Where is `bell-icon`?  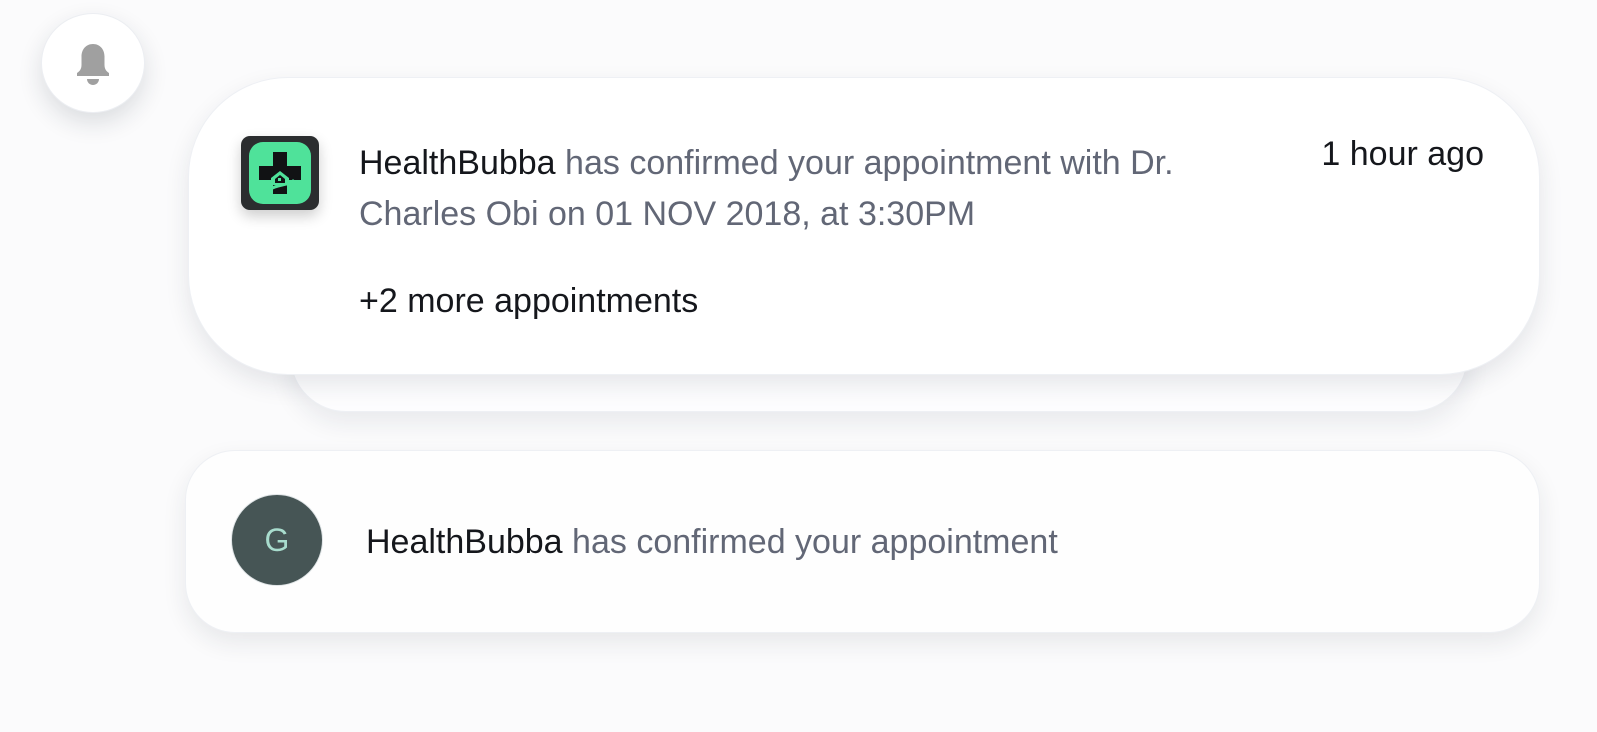 bell-icon is located at coordinates (93, 64).